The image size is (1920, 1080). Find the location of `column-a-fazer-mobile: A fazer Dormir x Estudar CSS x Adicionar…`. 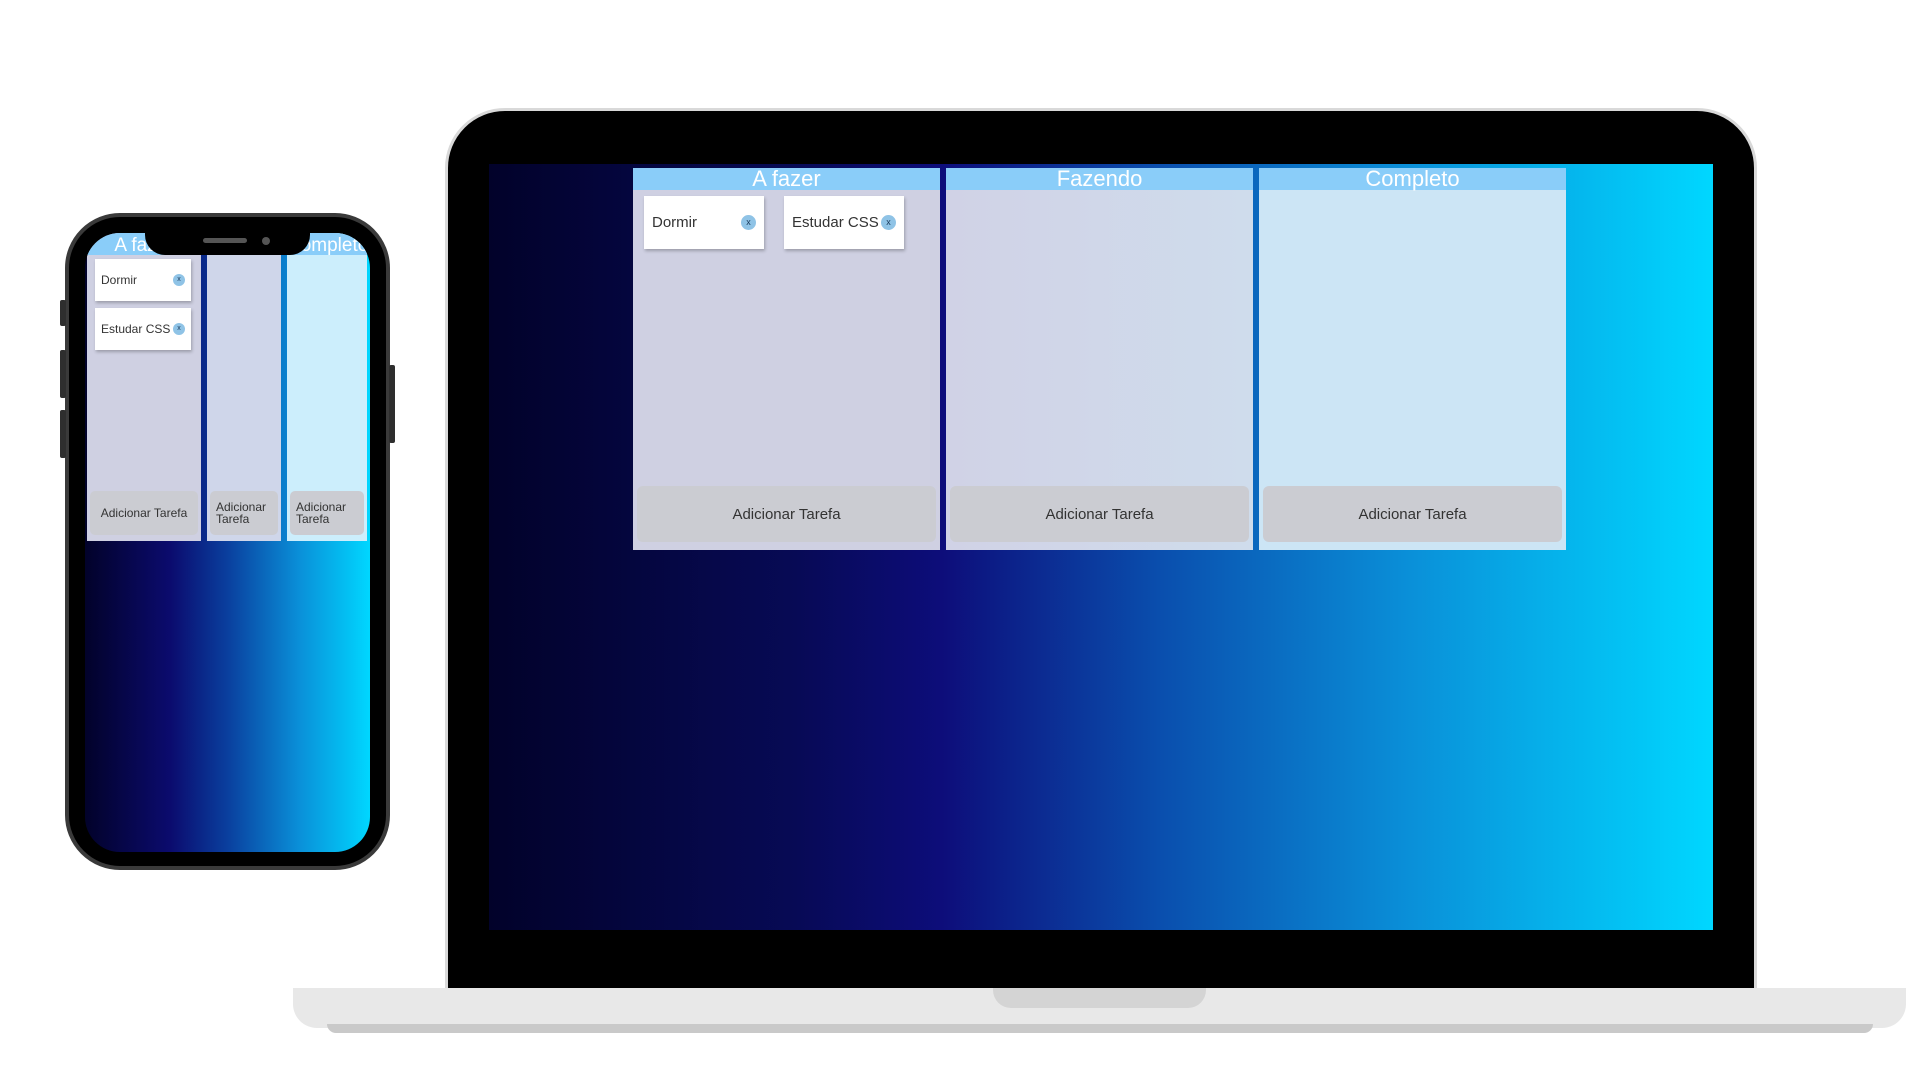

column-a-fazer-mobile: A fazer Dormir x Estudar CSS x Adicionar… is located at coordinates (144, 387).